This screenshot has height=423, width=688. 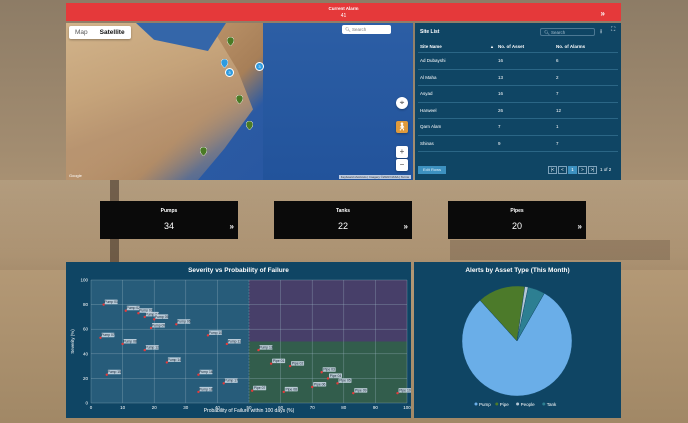 I want to click on zoom-out-button: −, so click(x=402, y=165).